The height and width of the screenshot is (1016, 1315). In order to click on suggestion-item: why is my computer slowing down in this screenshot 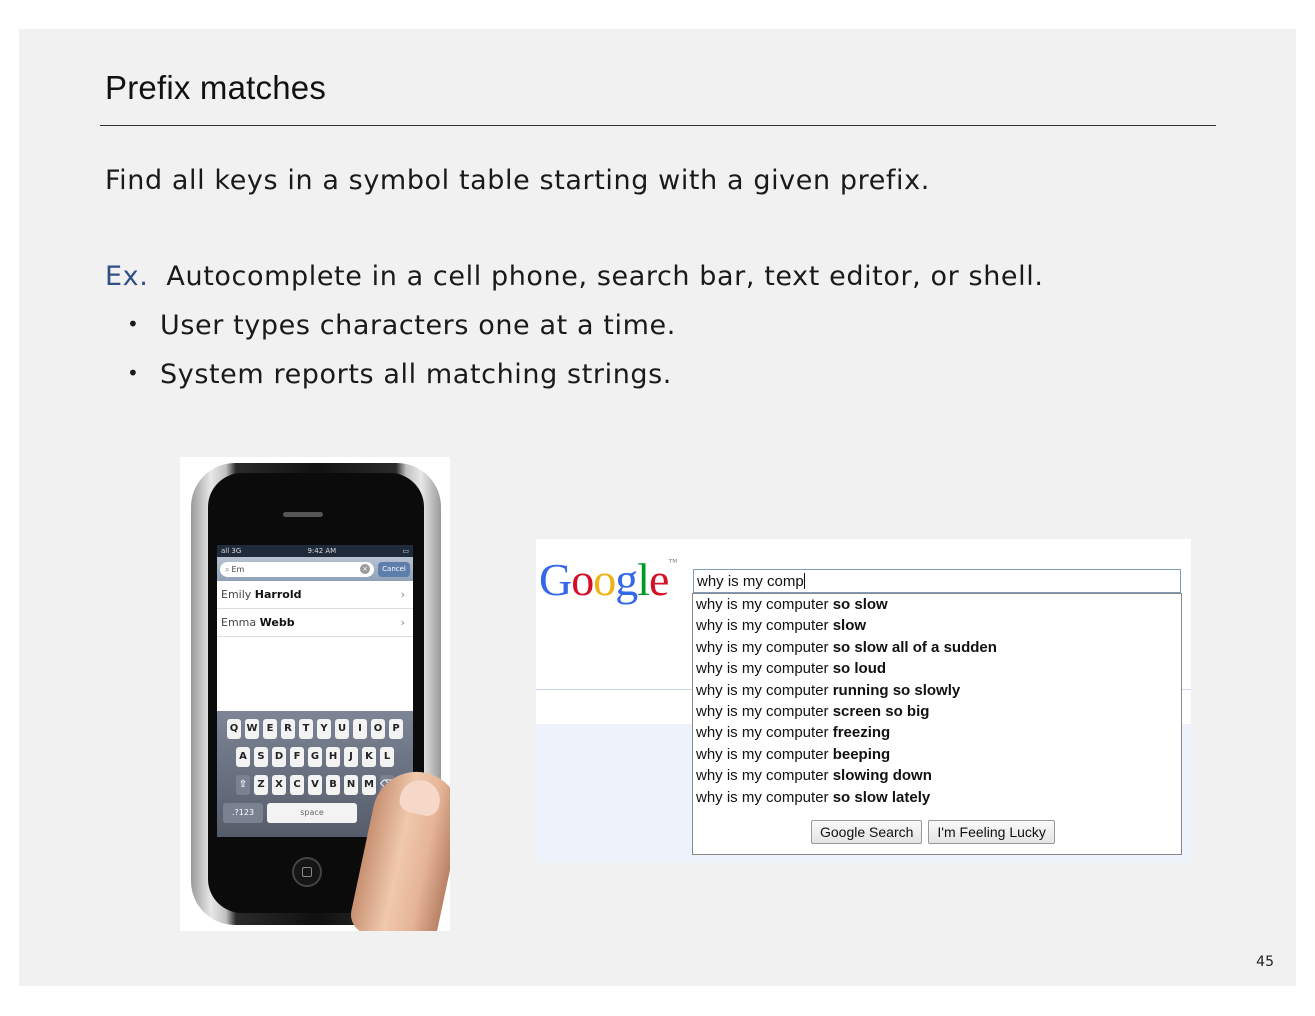, I will do `click(814, 776)`.